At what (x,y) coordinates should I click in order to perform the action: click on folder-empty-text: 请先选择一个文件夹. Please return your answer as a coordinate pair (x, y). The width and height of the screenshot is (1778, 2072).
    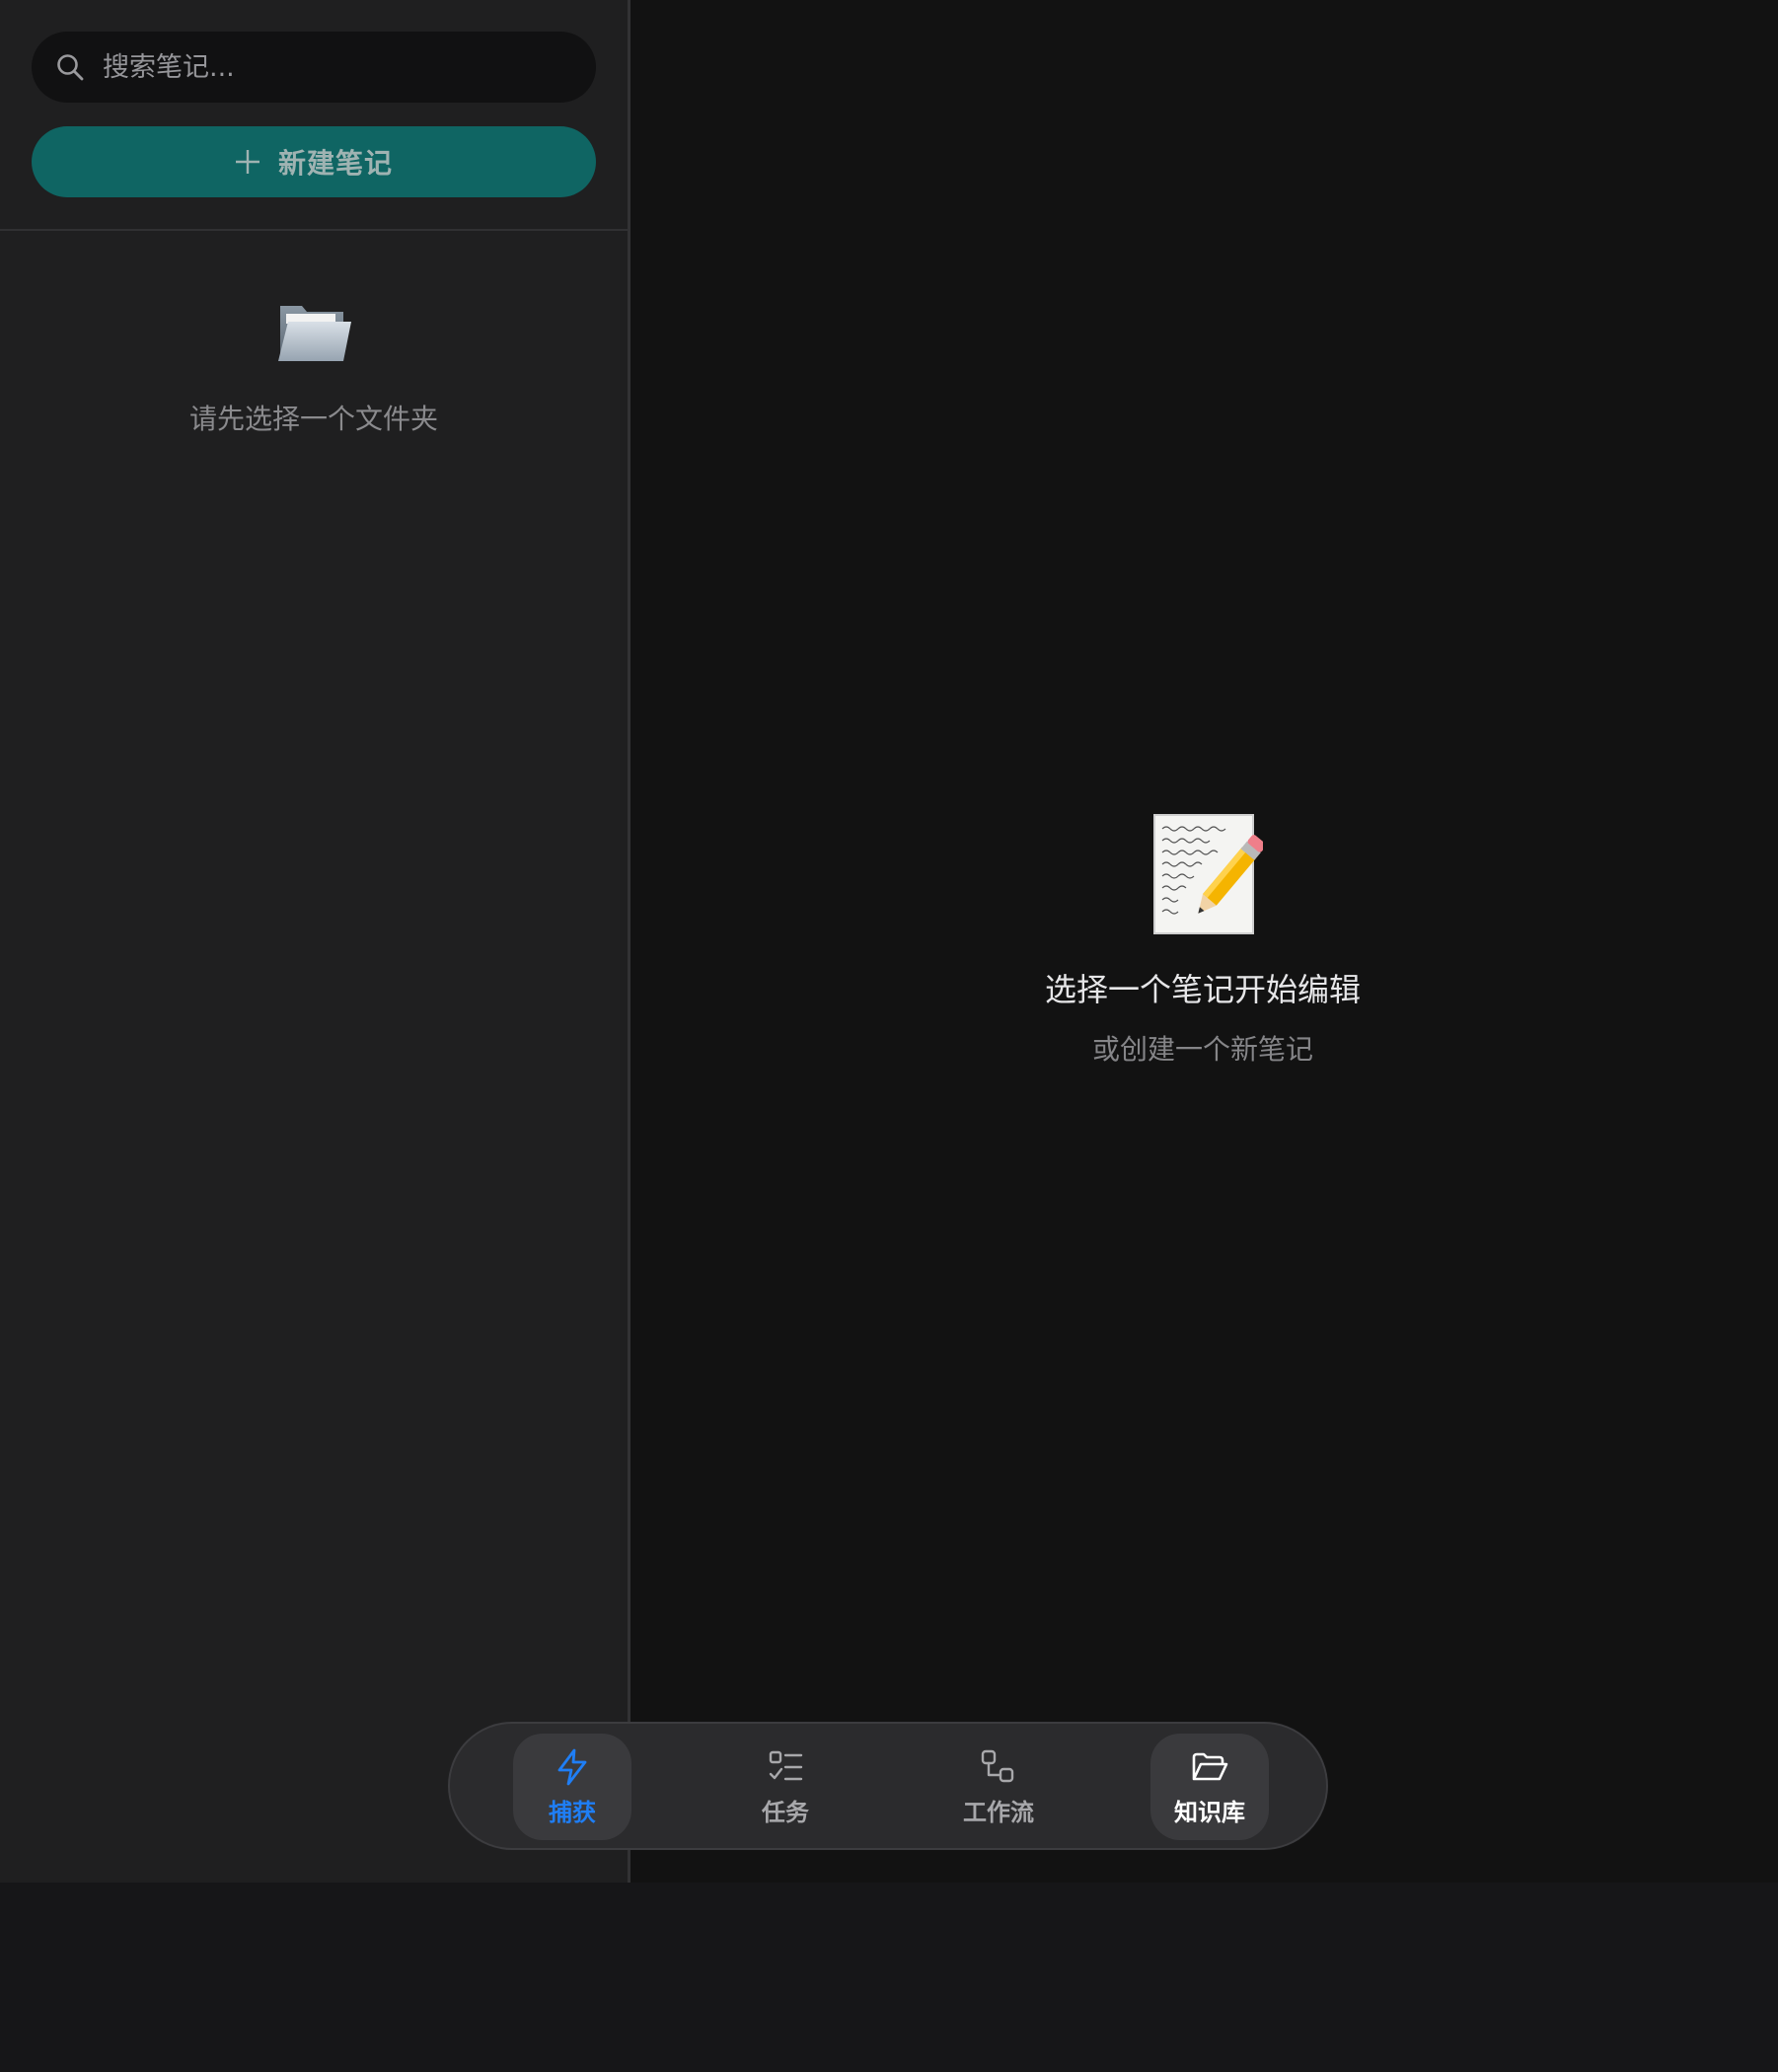
    Looking at the image, I should click on (313, 419).